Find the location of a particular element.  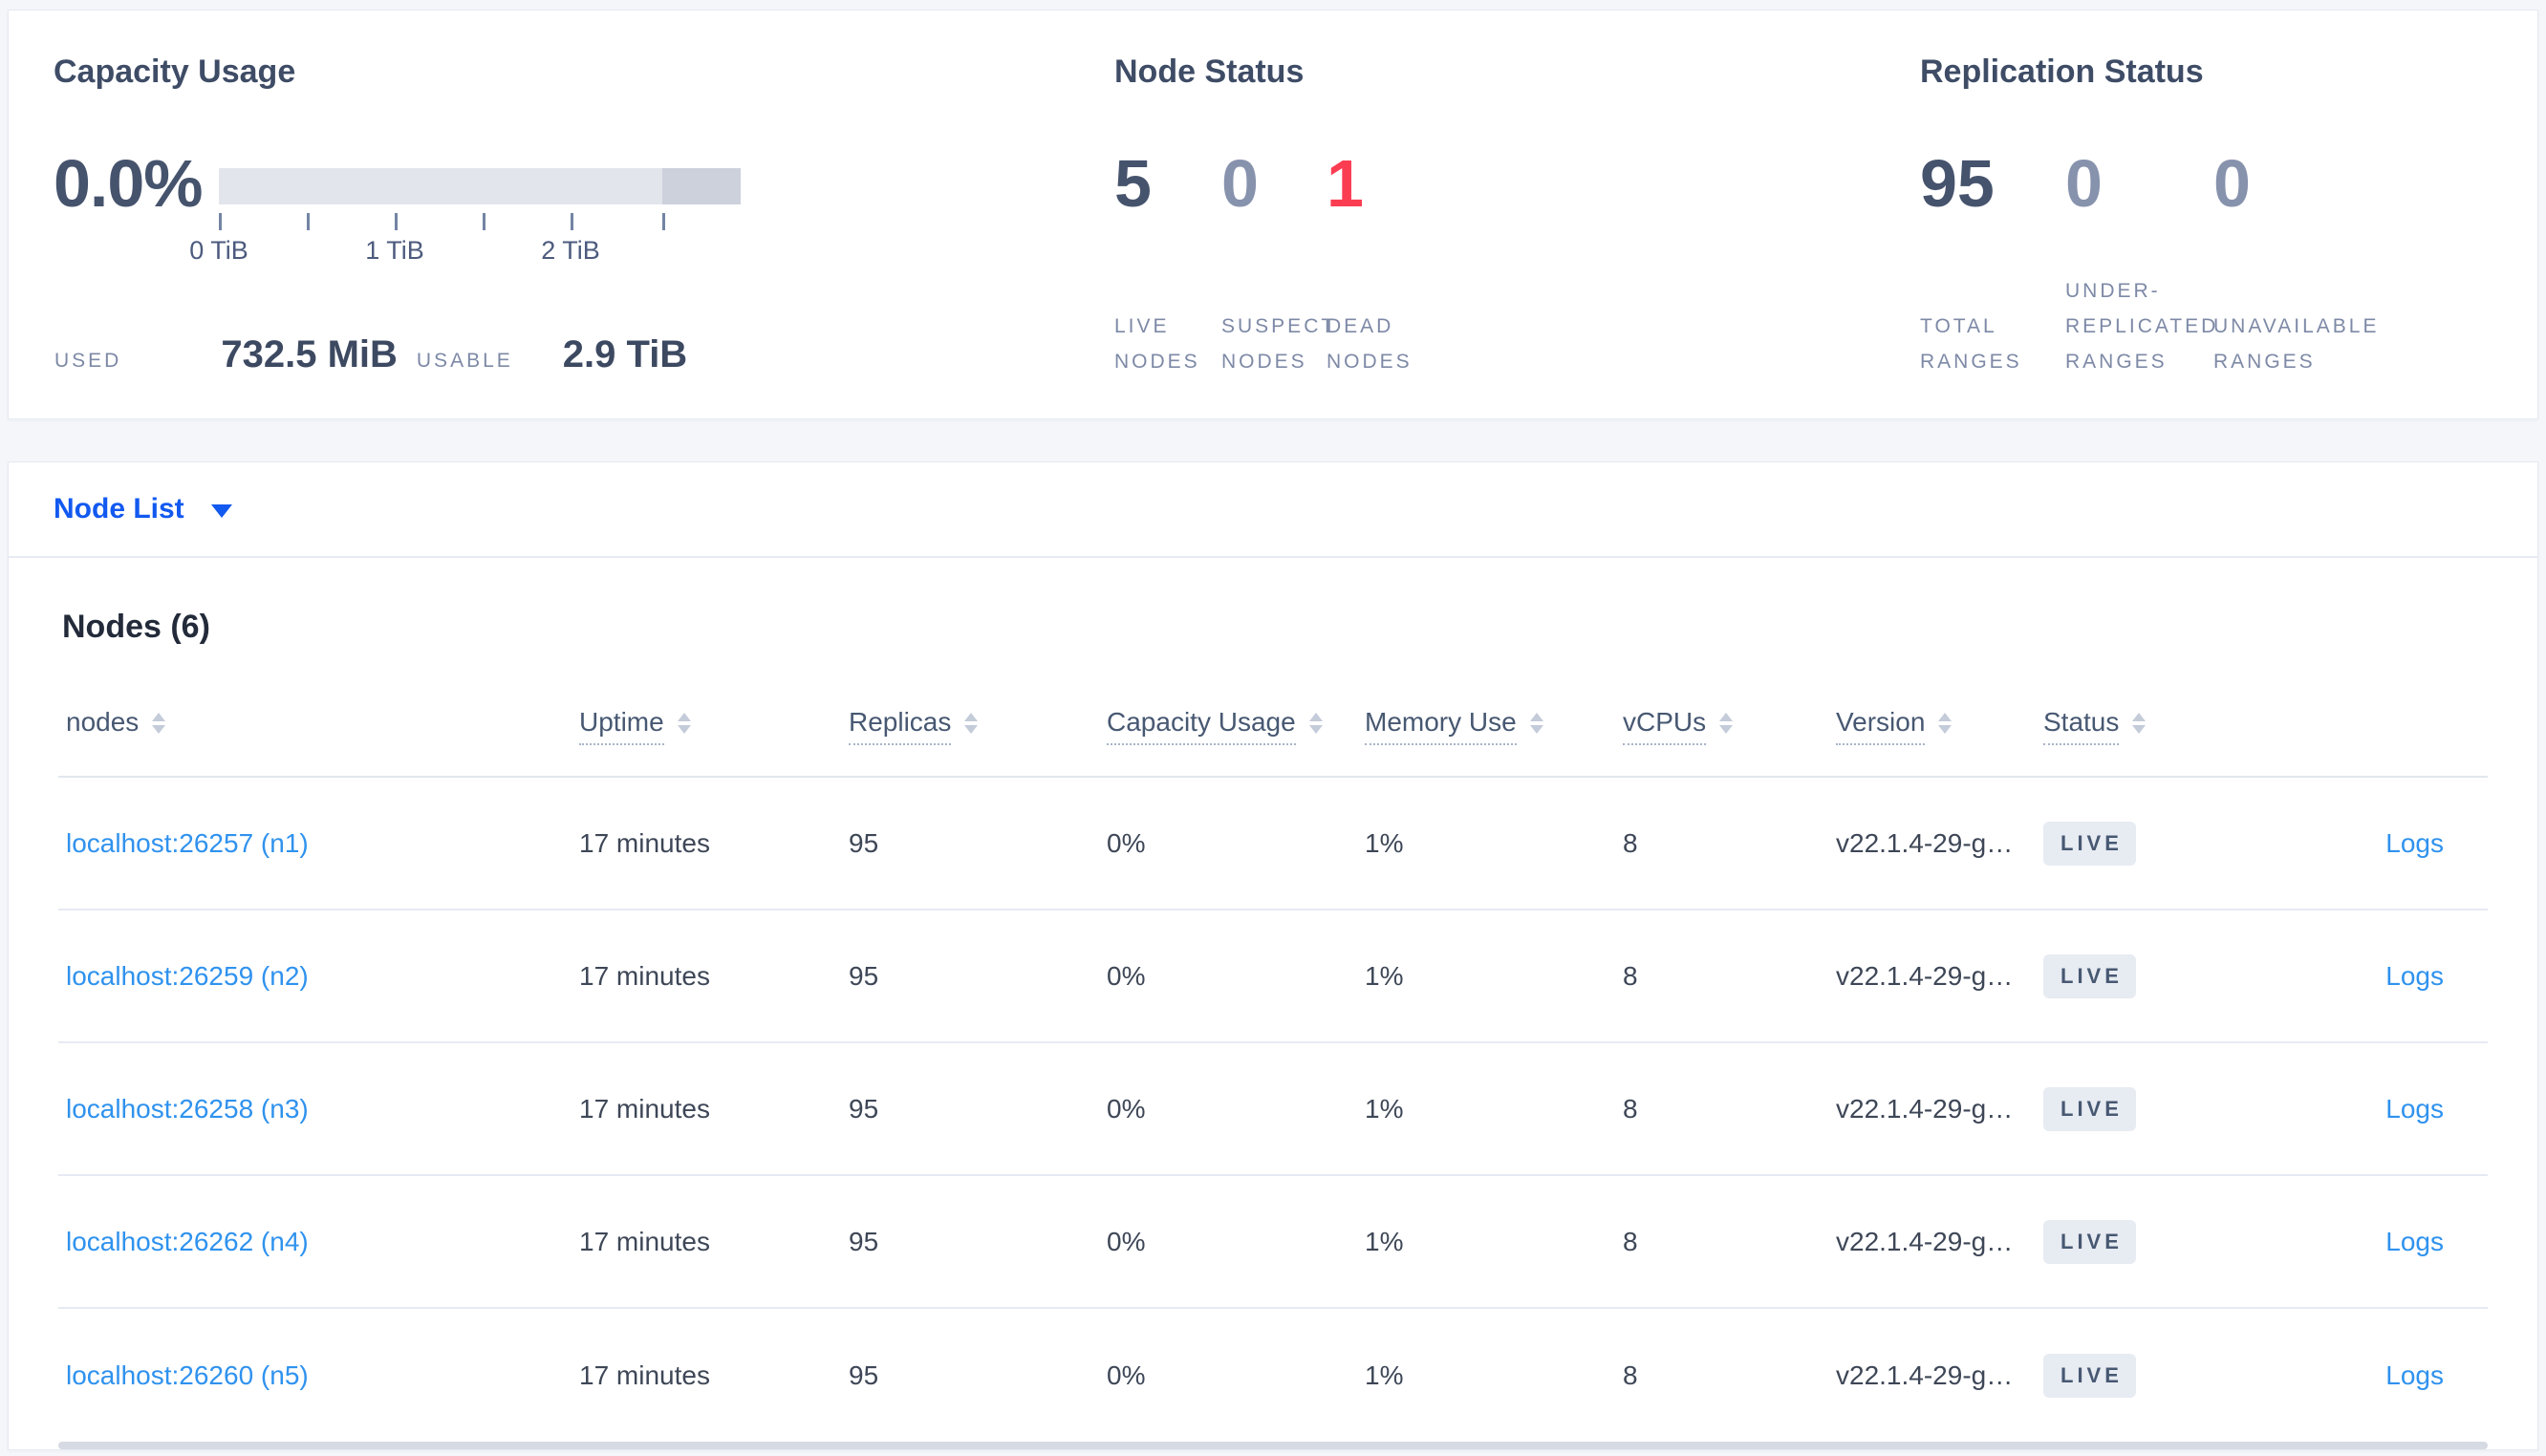

column-header-vcpus: vCPUs is located at coordinates (1729, 726).